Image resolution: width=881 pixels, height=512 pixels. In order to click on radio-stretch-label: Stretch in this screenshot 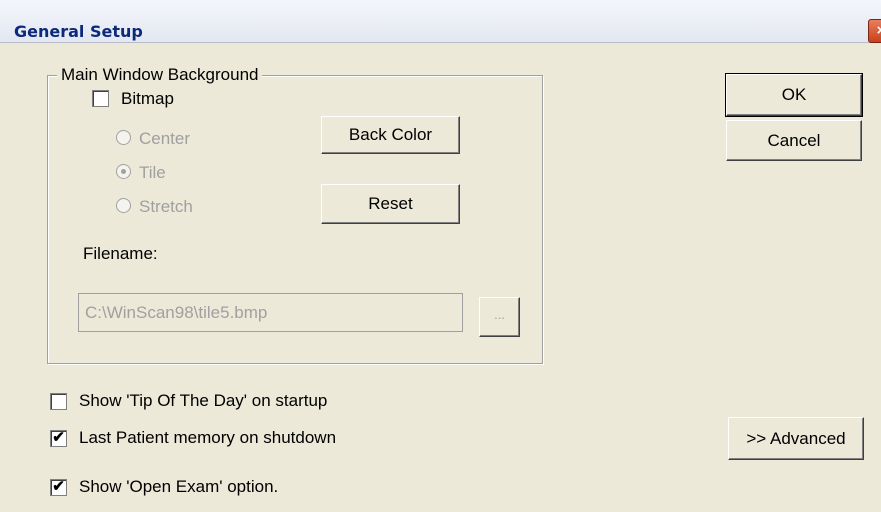, I will do `click(166, 206)`.